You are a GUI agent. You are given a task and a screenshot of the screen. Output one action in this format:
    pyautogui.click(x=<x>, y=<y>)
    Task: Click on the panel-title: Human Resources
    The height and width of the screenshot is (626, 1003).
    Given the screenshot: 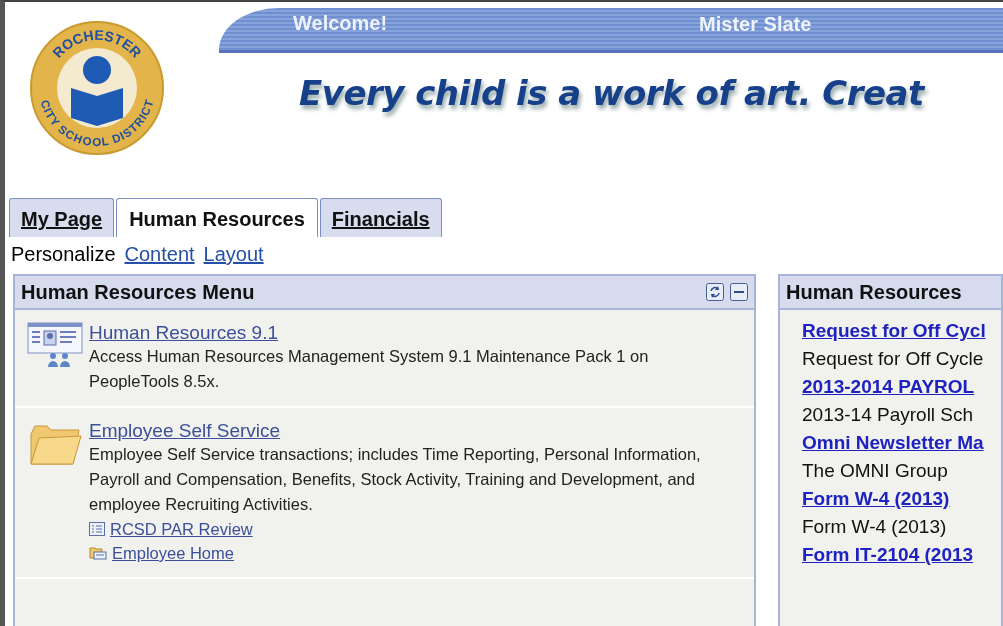 What is the action you would take?
    pyautogui.click(x=874, y=292)
    